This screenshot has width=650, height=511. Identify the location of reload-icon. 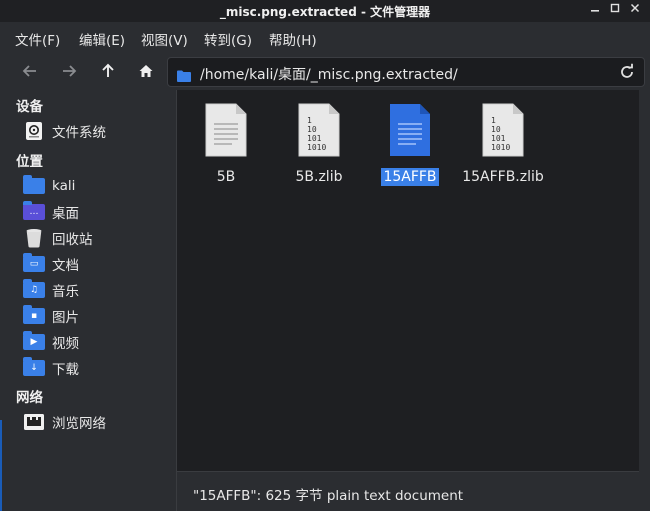
(627, 70).